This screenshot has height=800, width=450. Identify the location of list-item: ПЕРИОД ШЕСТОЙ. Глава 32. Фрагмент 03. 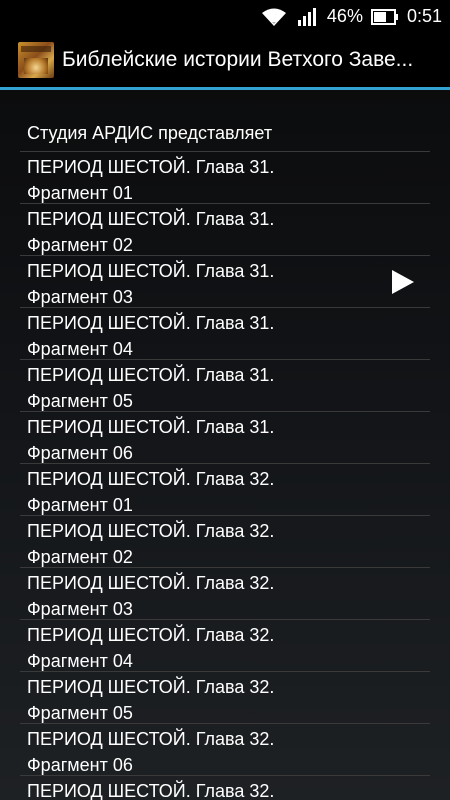
(225, 594).